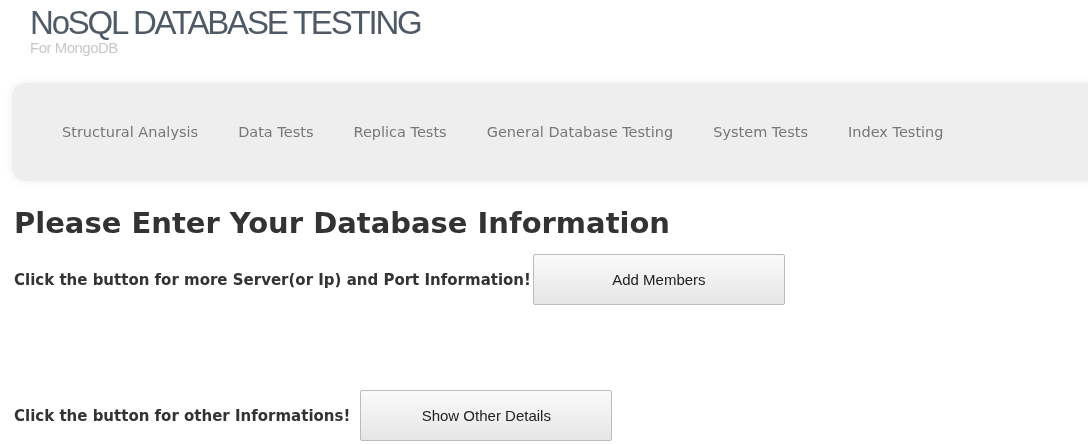 This screenshot has height=444, width=1088. I want to click on instruction-text: Click the button for other Informations!, so click(182, 415).